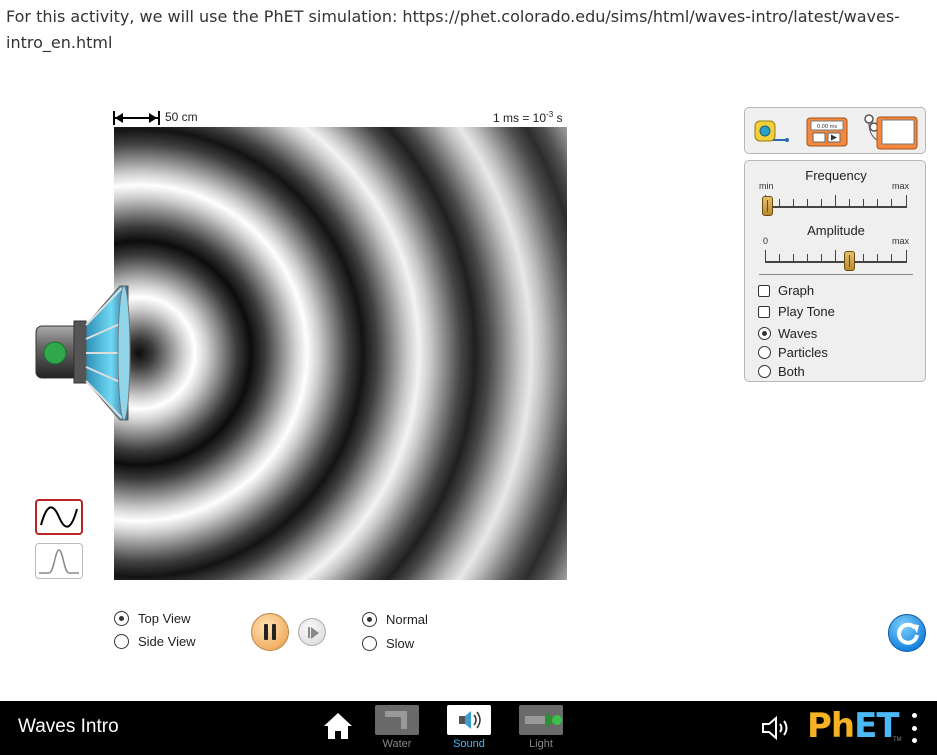 The width and height of the screenshot is (937, 755). Describe the element at coordinates (914, 728) in the screenshot. I see `more-options-icon` at that location.